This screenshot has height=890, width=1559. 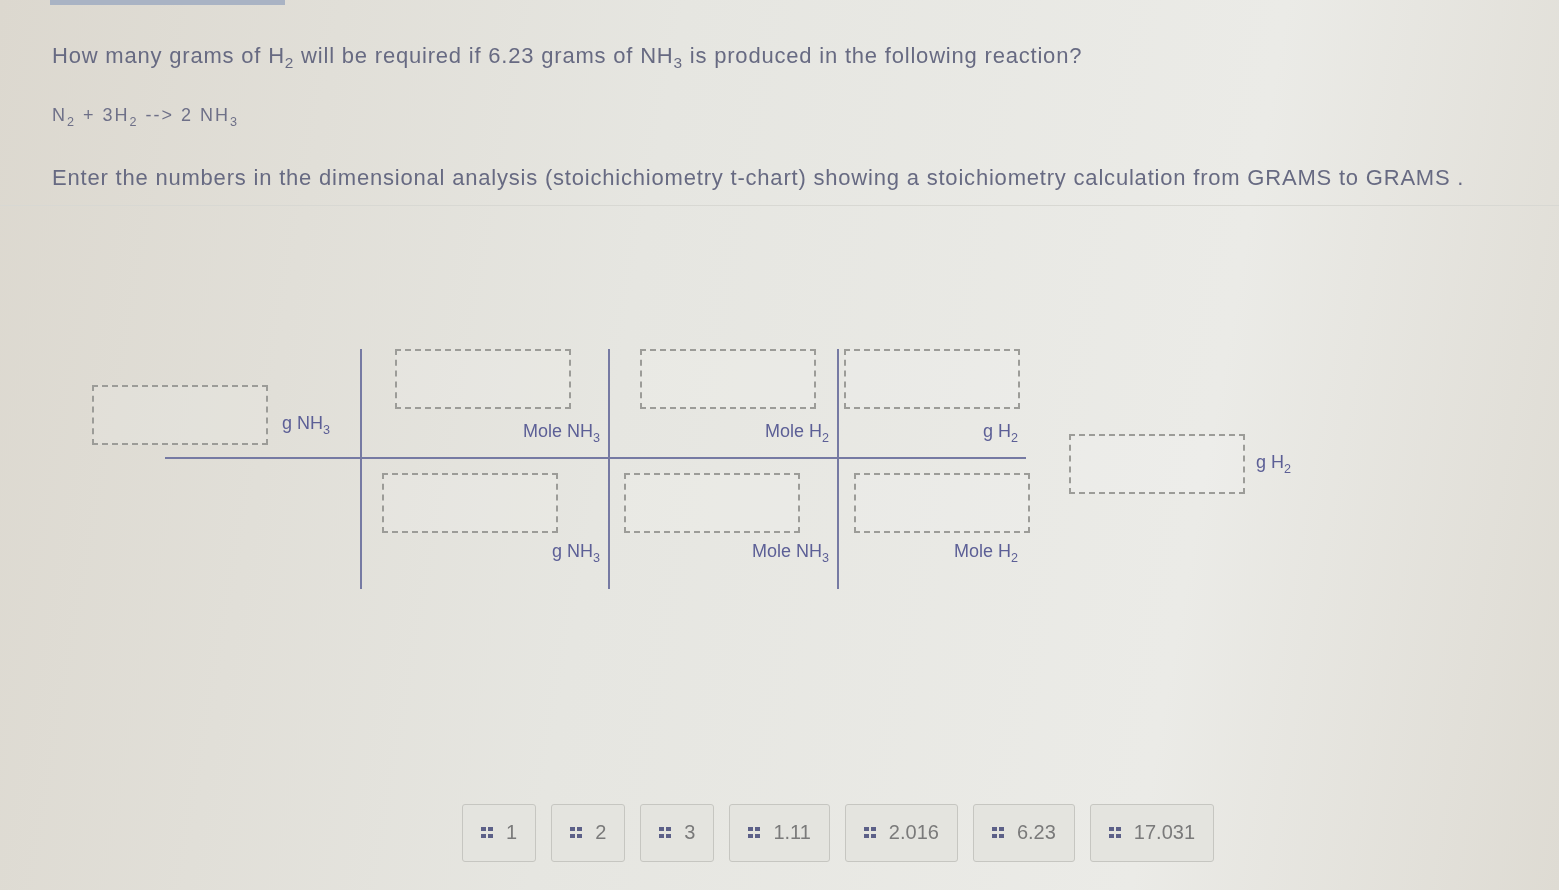 What do you see at coordinates (1151, 833) in the screenshot?
I see `answer-chip: 17.031` at bounding box center [1151, 833].